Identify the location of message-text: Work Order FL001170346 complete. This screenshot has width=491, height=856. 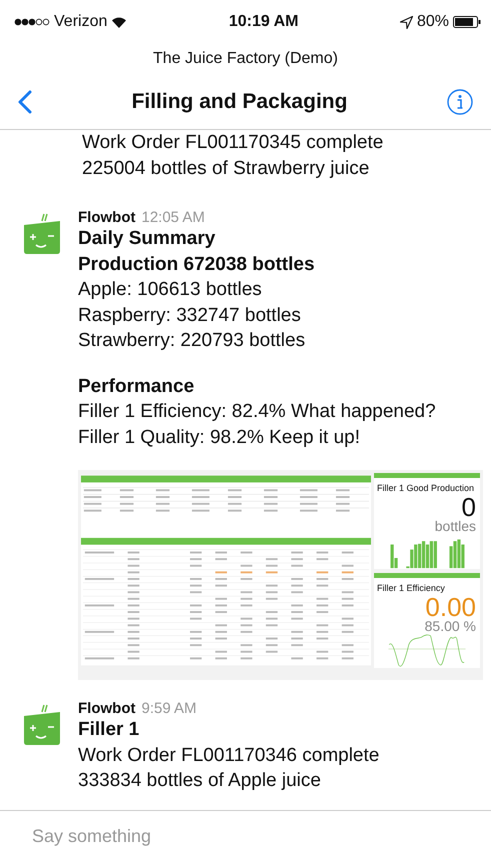
(229, 756).